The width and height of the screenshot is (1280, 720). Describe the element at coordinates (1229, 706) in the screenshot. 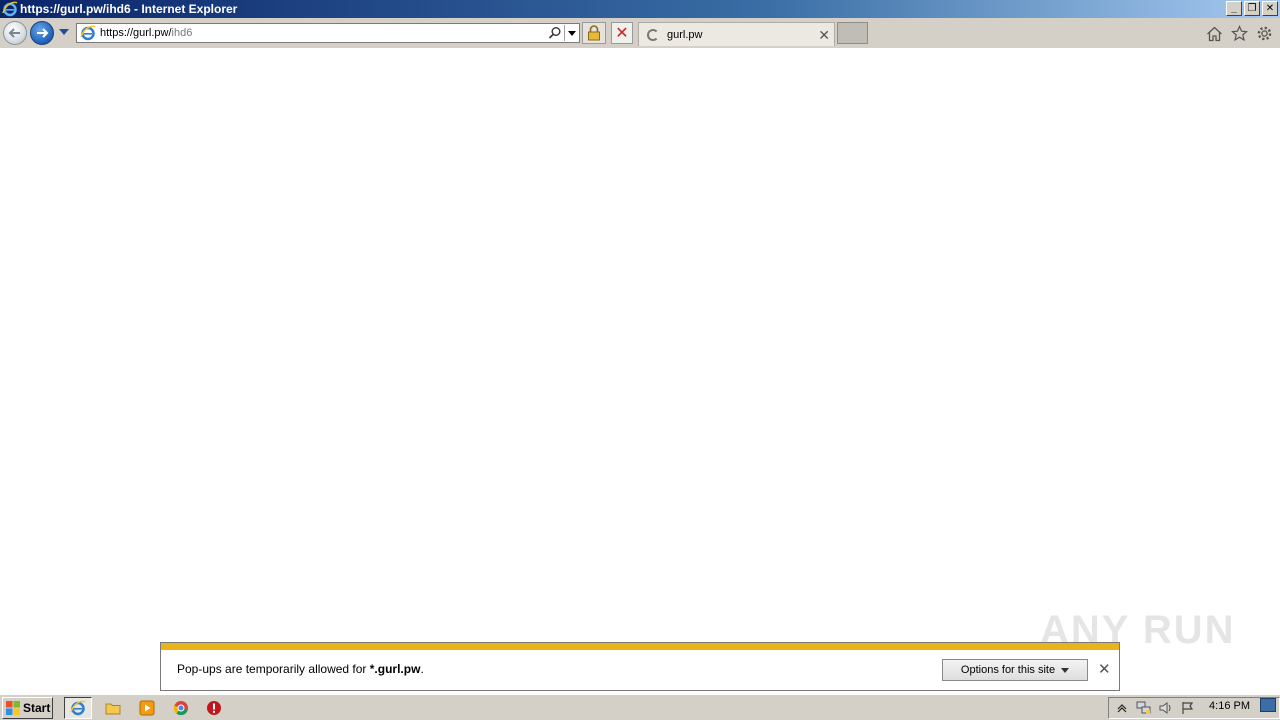

I see `clock: 4:16 PM` at that location.